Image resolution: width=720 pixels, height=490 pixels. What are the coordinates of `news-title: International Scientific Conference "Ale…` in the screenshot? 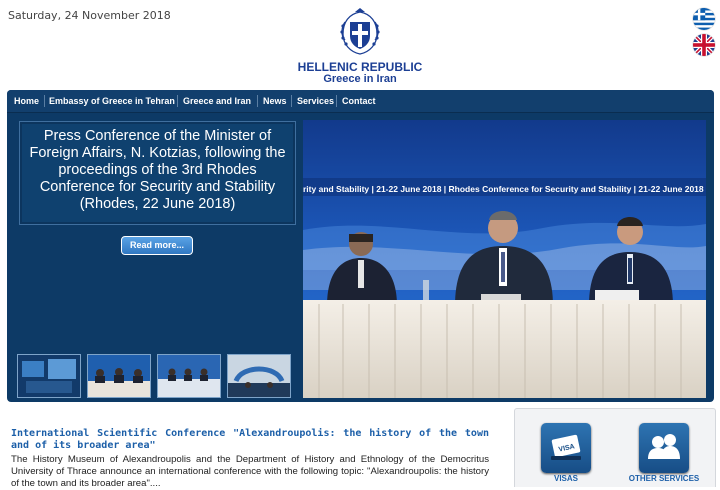 It's located at (250, 440).